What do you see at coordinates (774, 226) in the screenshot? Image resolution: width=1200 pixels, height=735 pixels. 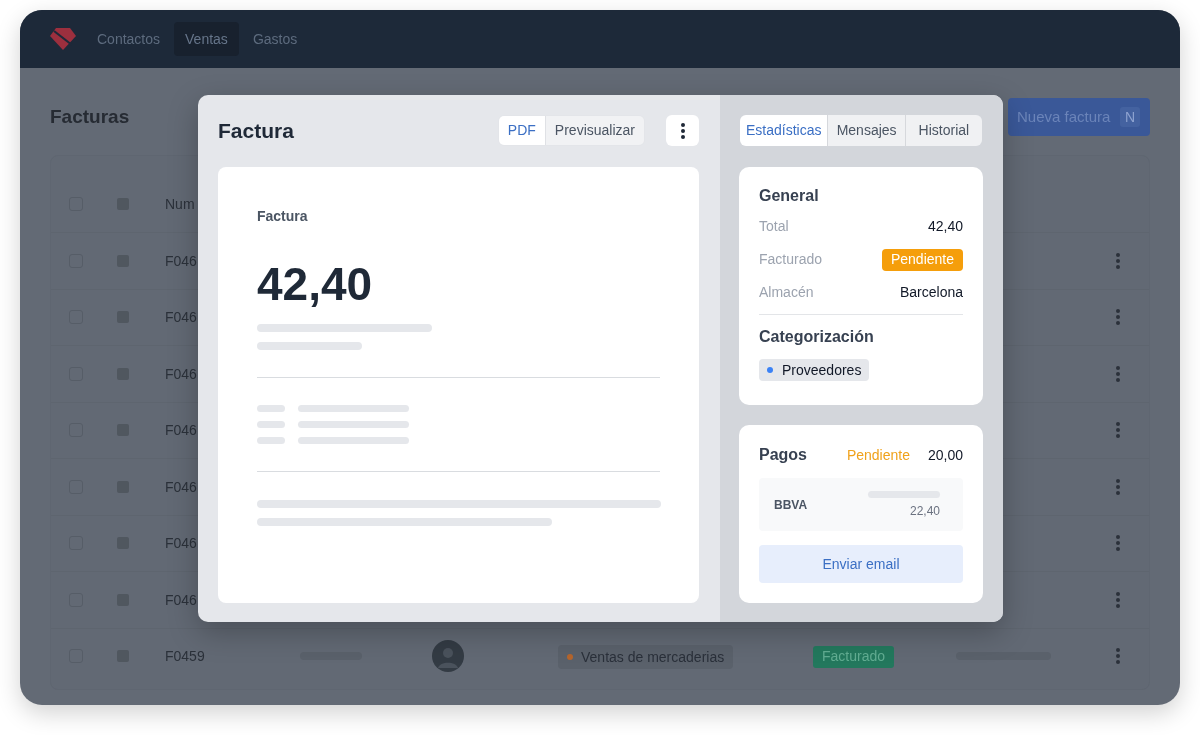 I see `field-label: Total` at bounding box center [774, 226].